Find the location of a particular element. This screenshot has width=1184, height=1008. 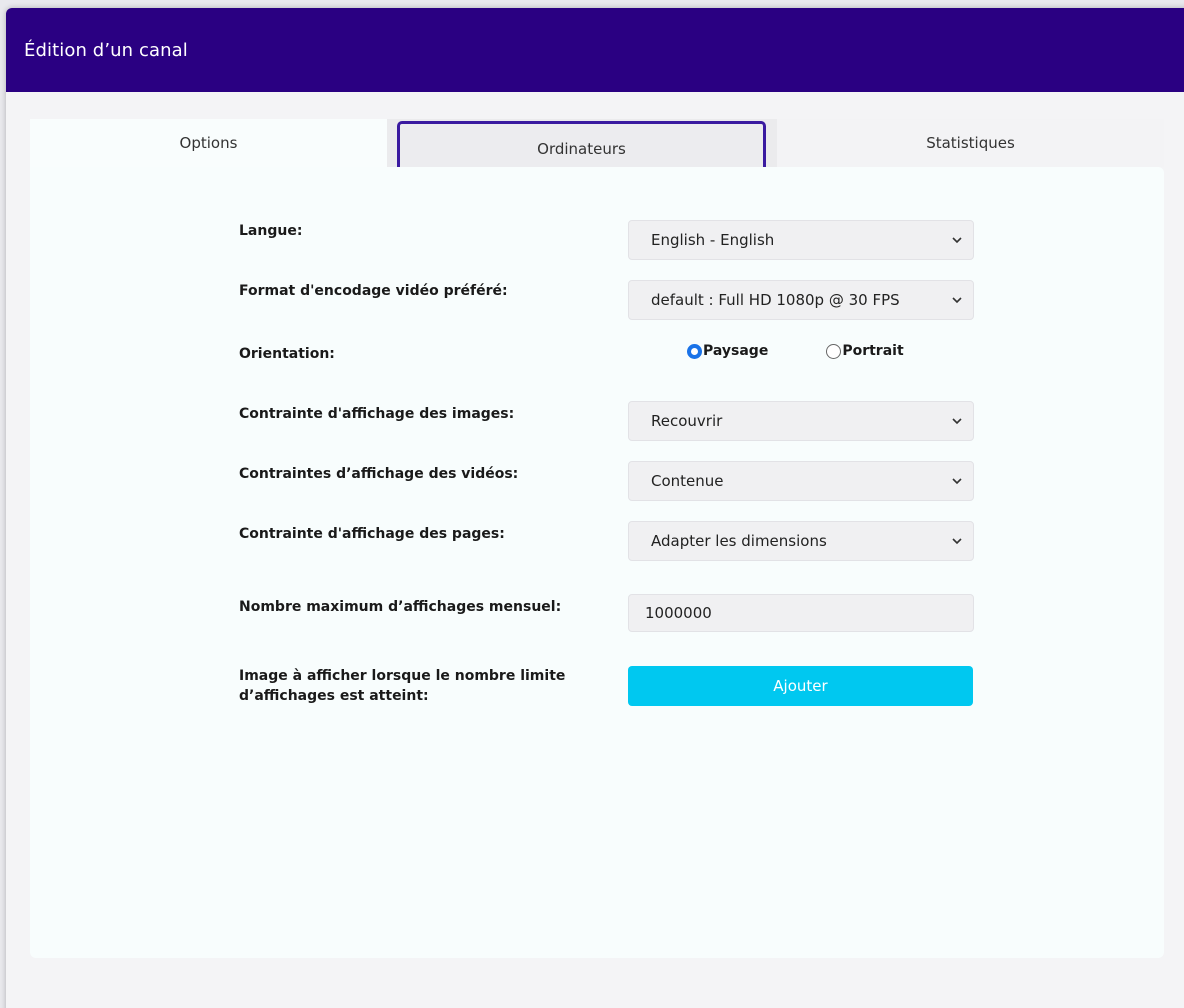

image-constraint-select: Recouvrir is located at coordinates (801, 421).